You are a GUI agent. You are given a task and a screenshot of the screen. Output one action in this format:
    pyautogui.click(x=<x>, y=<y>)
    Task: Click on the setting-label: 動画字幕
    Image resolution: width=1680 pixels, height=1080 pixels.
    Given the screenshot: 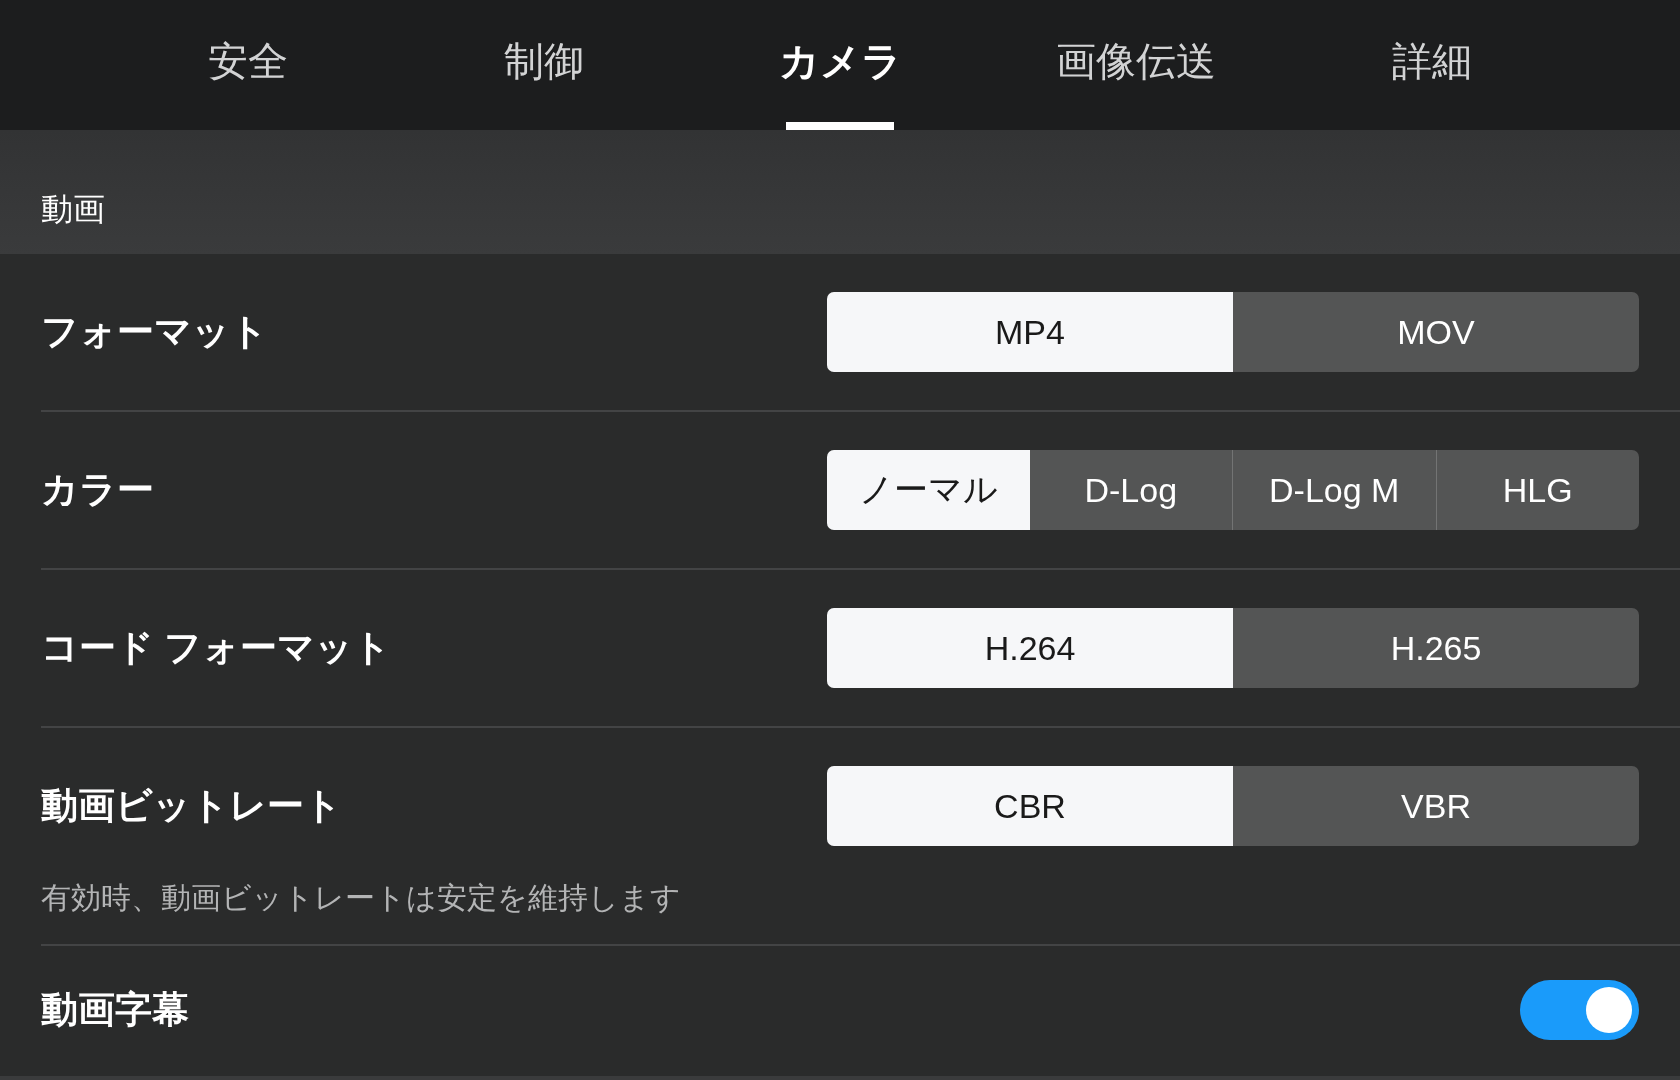 What is the action you would take?
    pyautogui.click(x=115, y=1010)
    